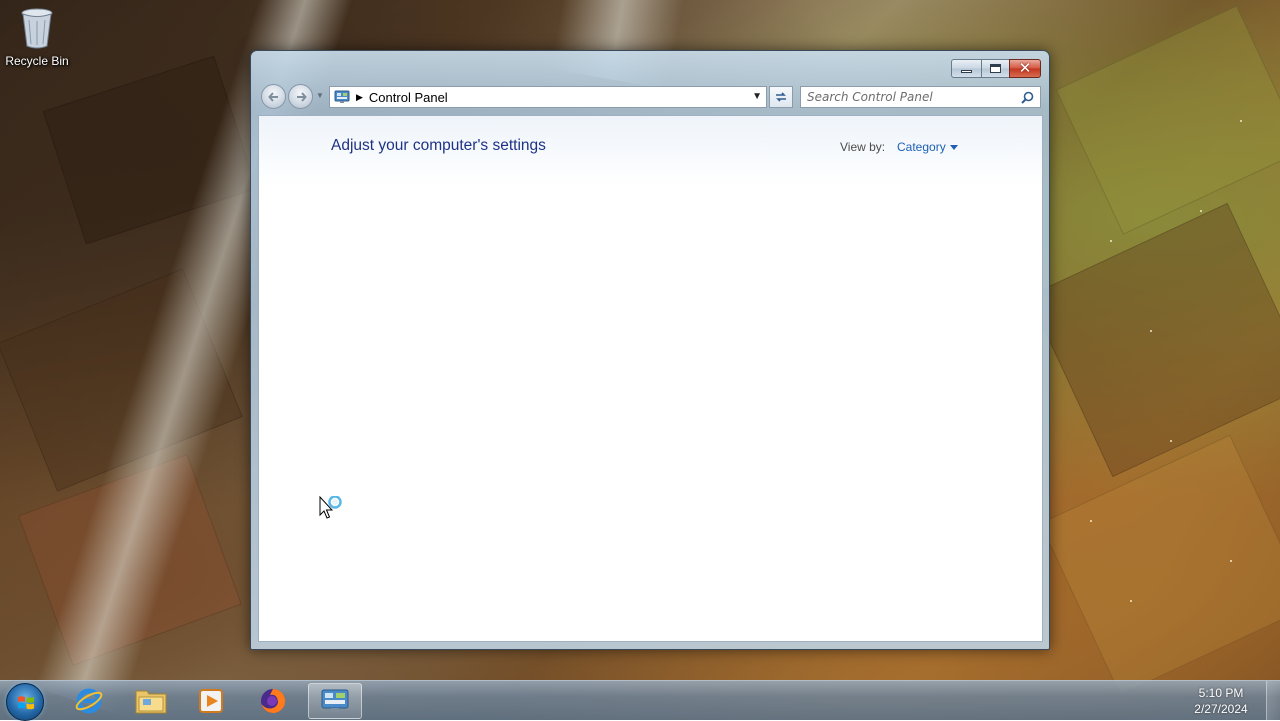 The width and height of the screenshot is (1280, 721). What do you see at coordinates (966, 71) in the screenshot?
I see `minimize-icon` at bounding box center [966, 71].